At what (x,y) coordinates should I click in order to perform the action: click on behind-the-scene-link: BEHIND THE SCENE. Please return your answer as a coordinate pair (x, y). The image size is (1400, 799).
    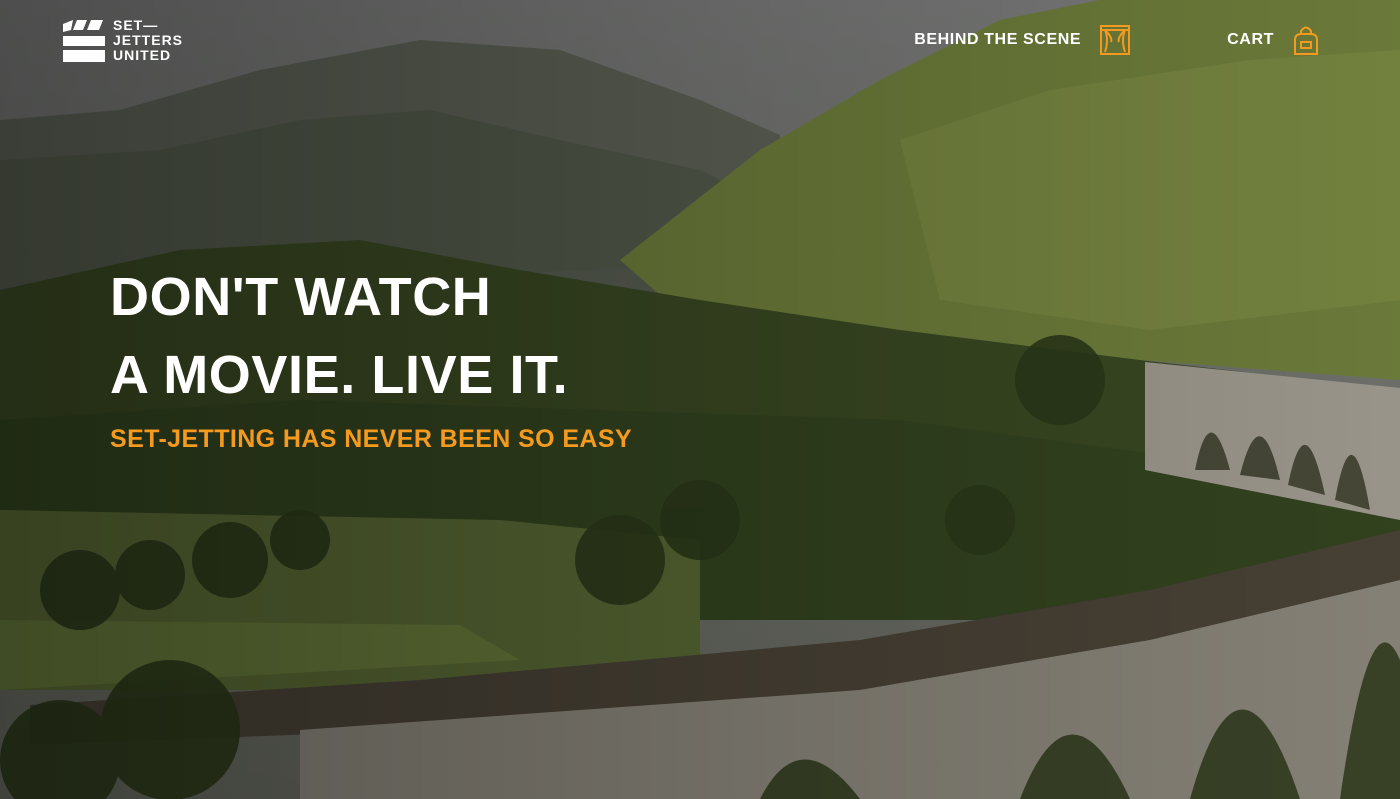
    Looking at the image, I should click on (1022, 40).